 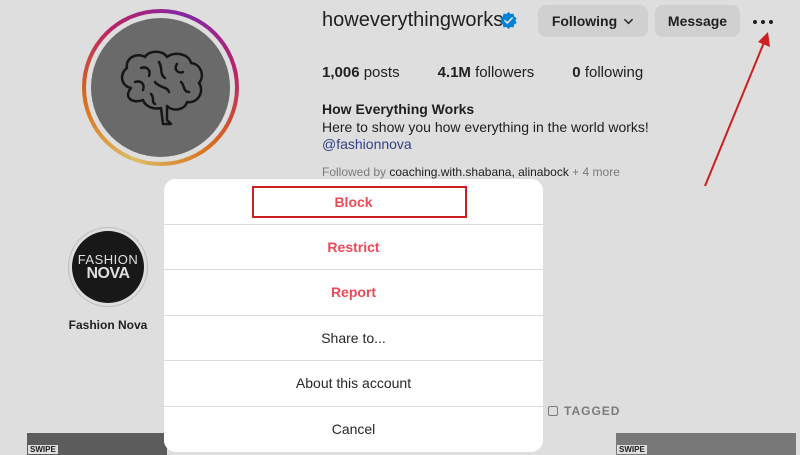 What do you see at coordinates (353, 246) in the screenshot?
I see `restrict-button: Restrict` at bounding box center [353, 246].